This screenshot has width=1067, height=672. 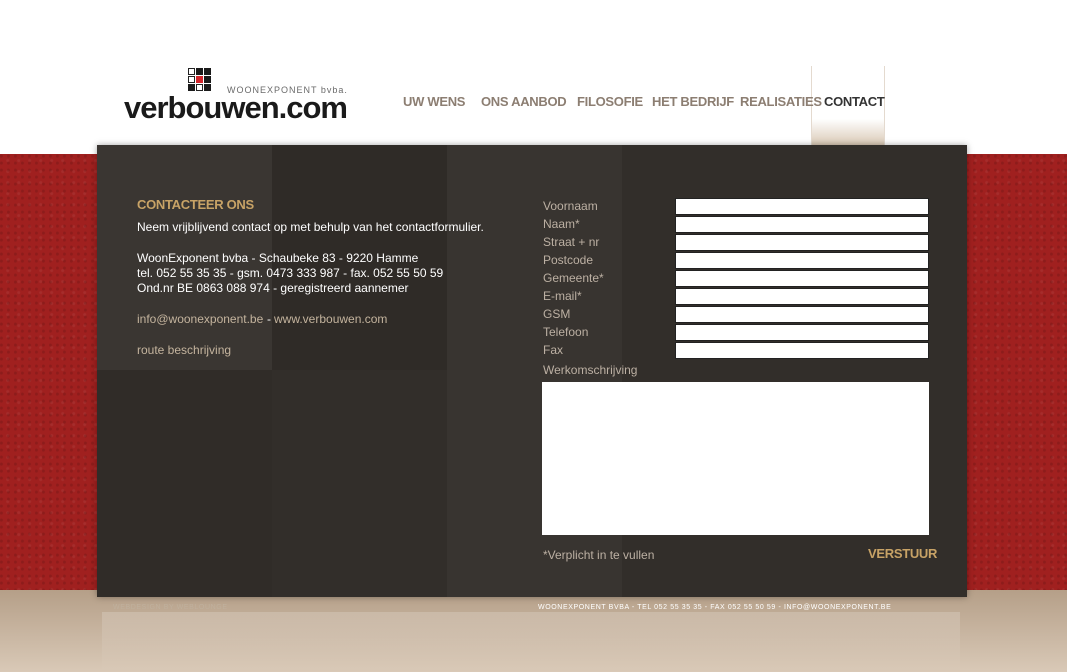 What do you see at coordinates (330, 319) in the screenshot?
I see `website-link: www.verbouwen.com` at bounding box center [330, 319].